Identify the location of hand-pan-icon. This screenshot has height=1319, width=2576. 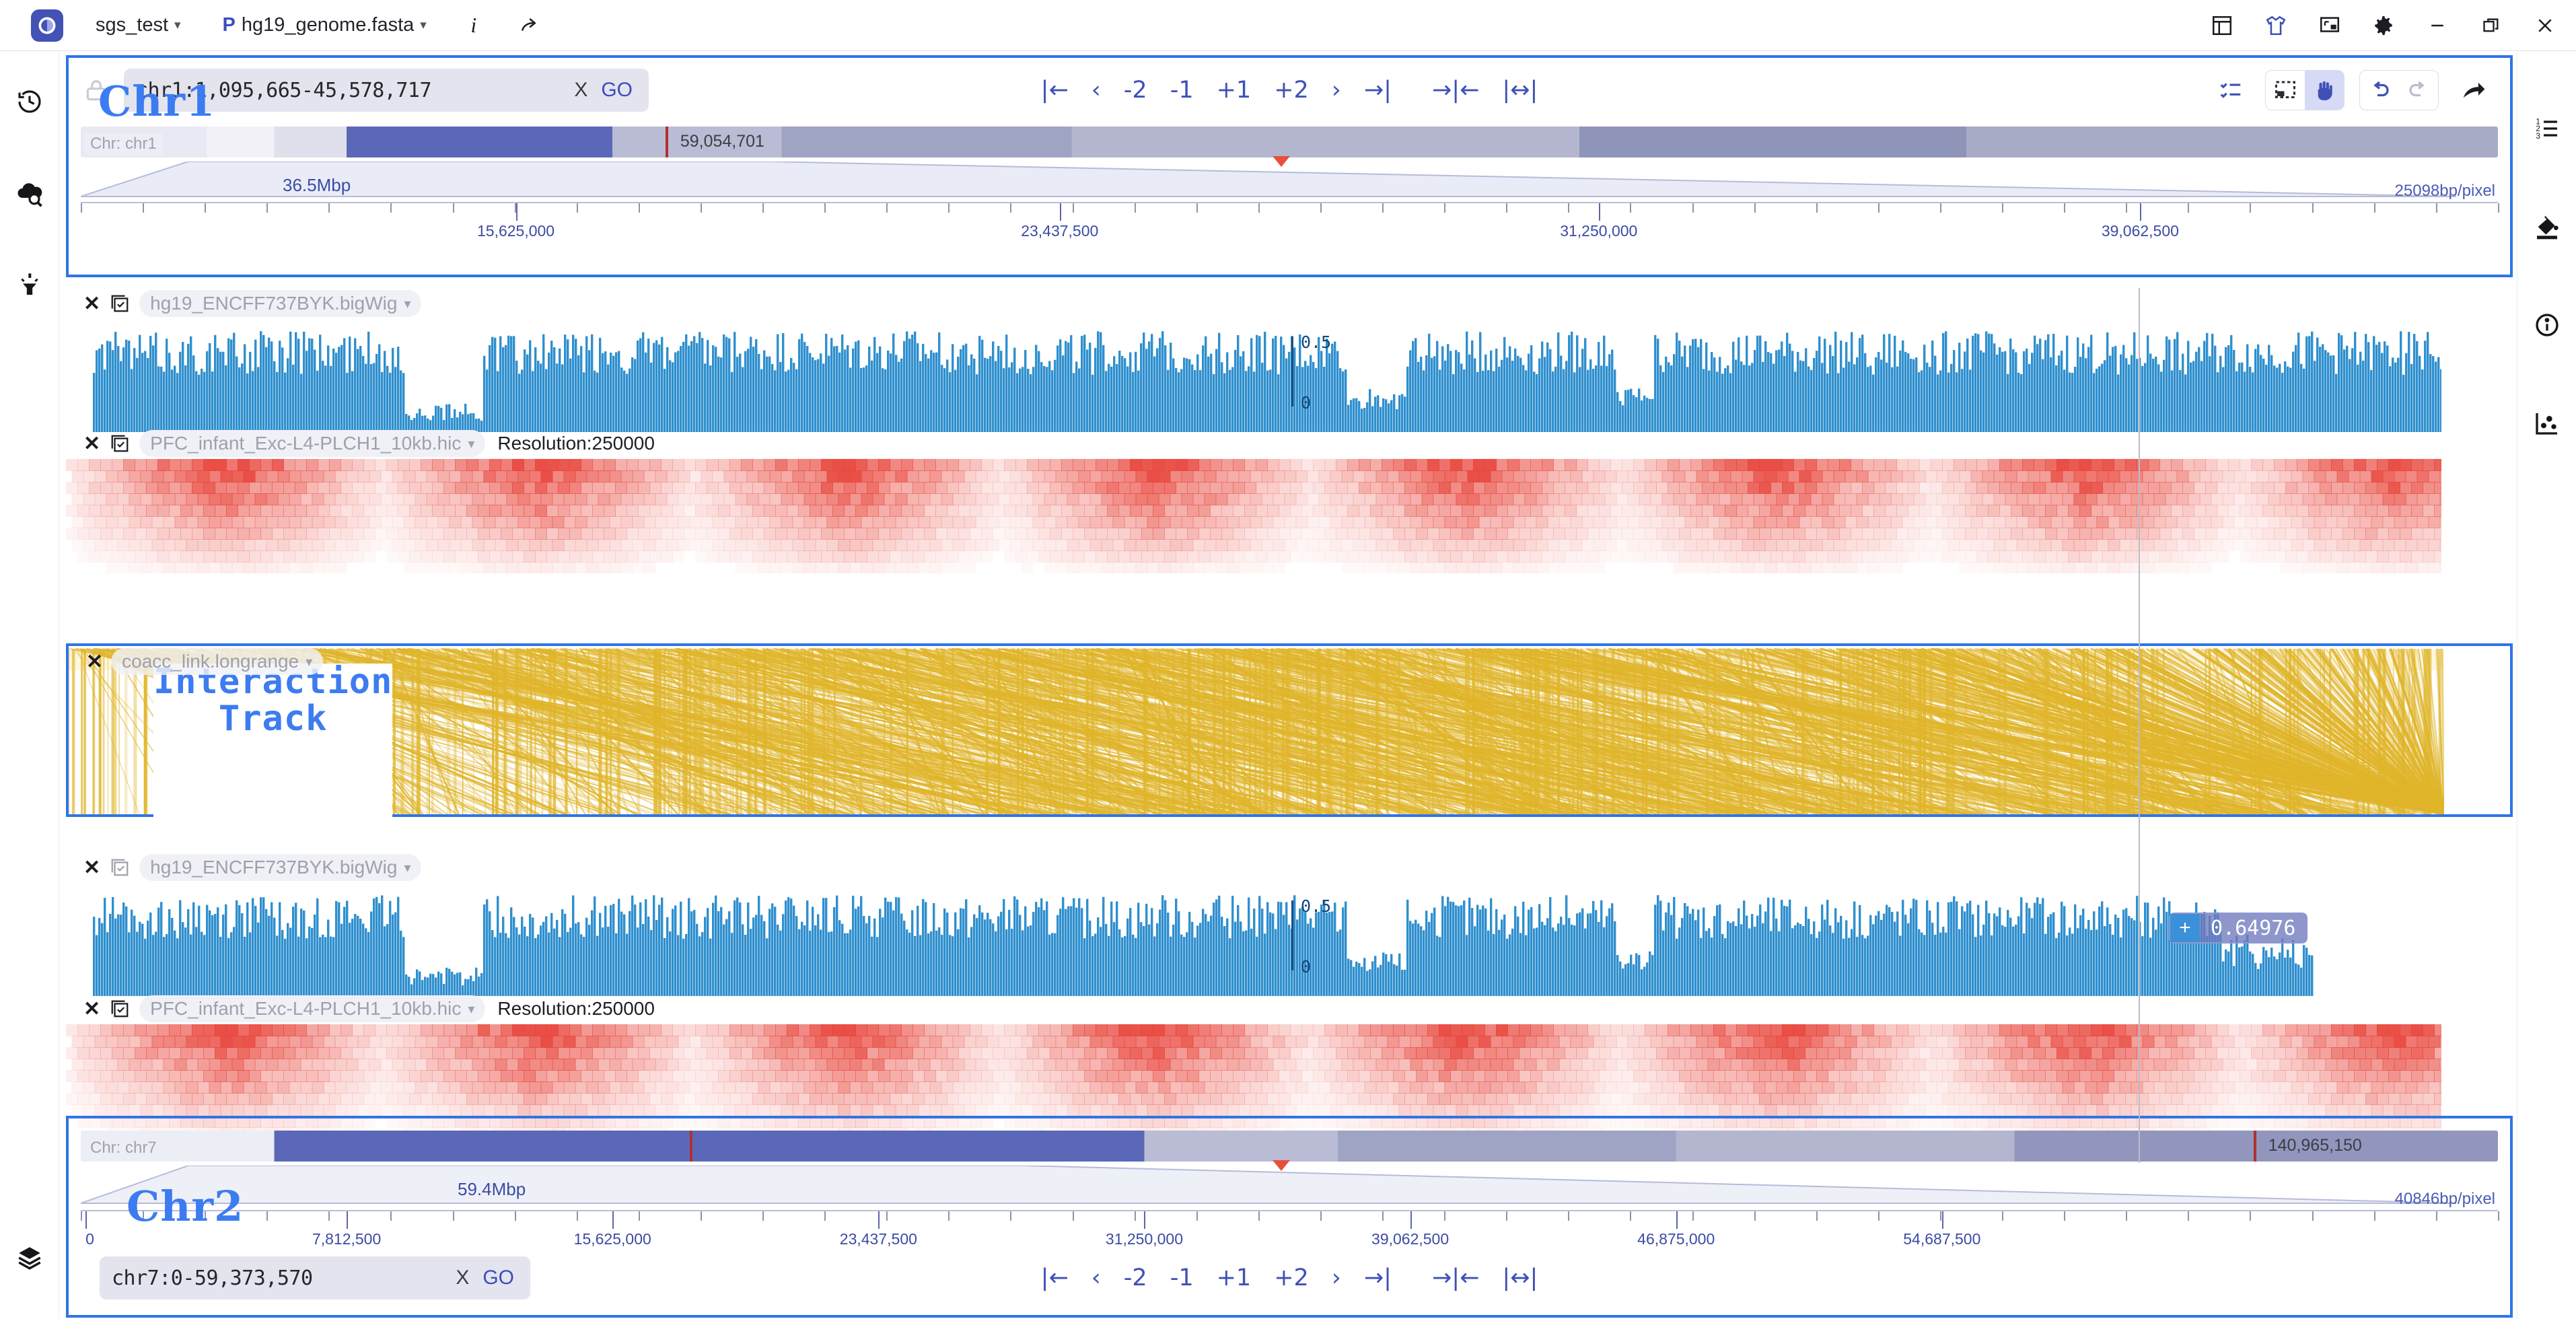
(2324, 91).